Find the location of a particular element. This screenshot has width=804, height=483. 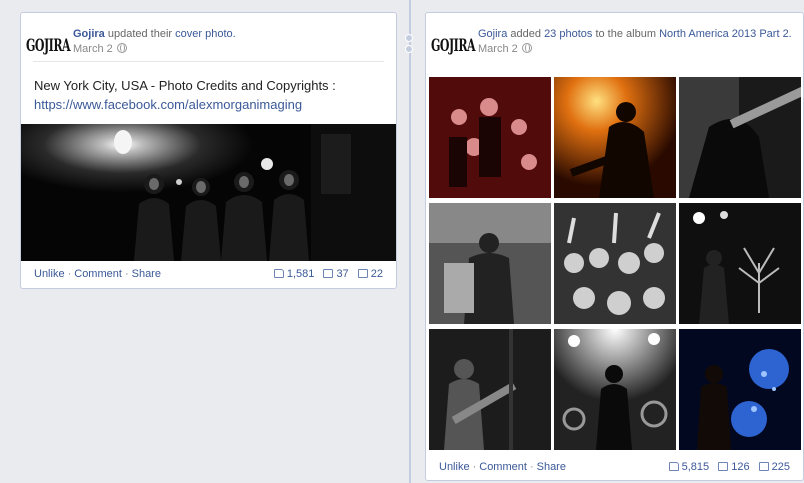

band-photo-graphic is located at coordinates (208, 192).